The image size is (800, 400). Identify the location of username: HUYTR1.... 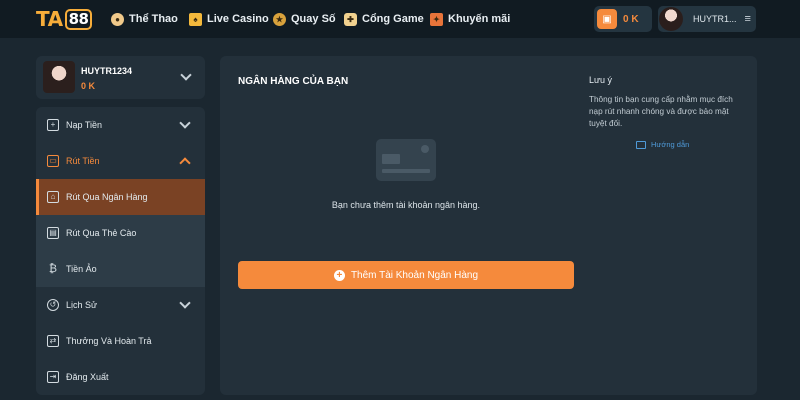
(715, 19).